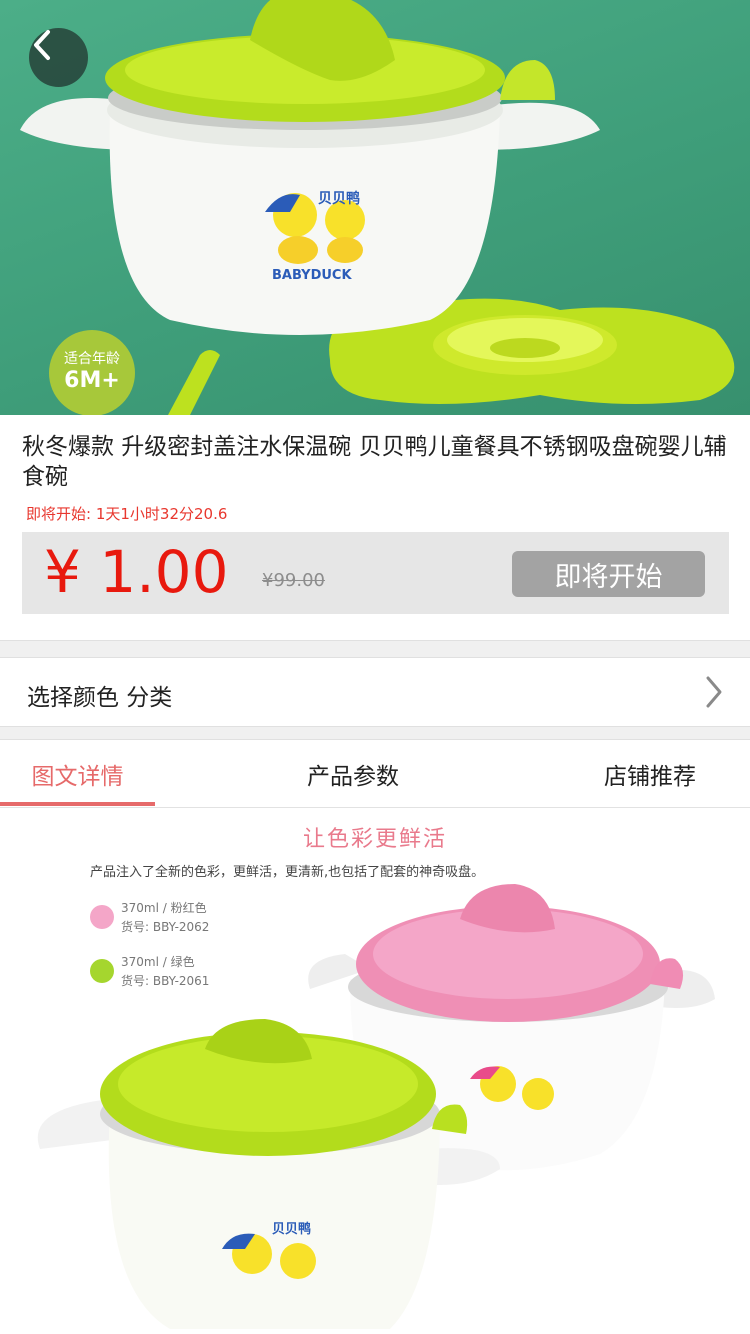 This screenshot has width=750, height=1334. Describe the element at coordinates (287, 872) in the screenshot. I see `detail-description: 产品注入了全新的色彩，更鲜活，更清新,也包括了配套的神奇吸盘。` at that location.